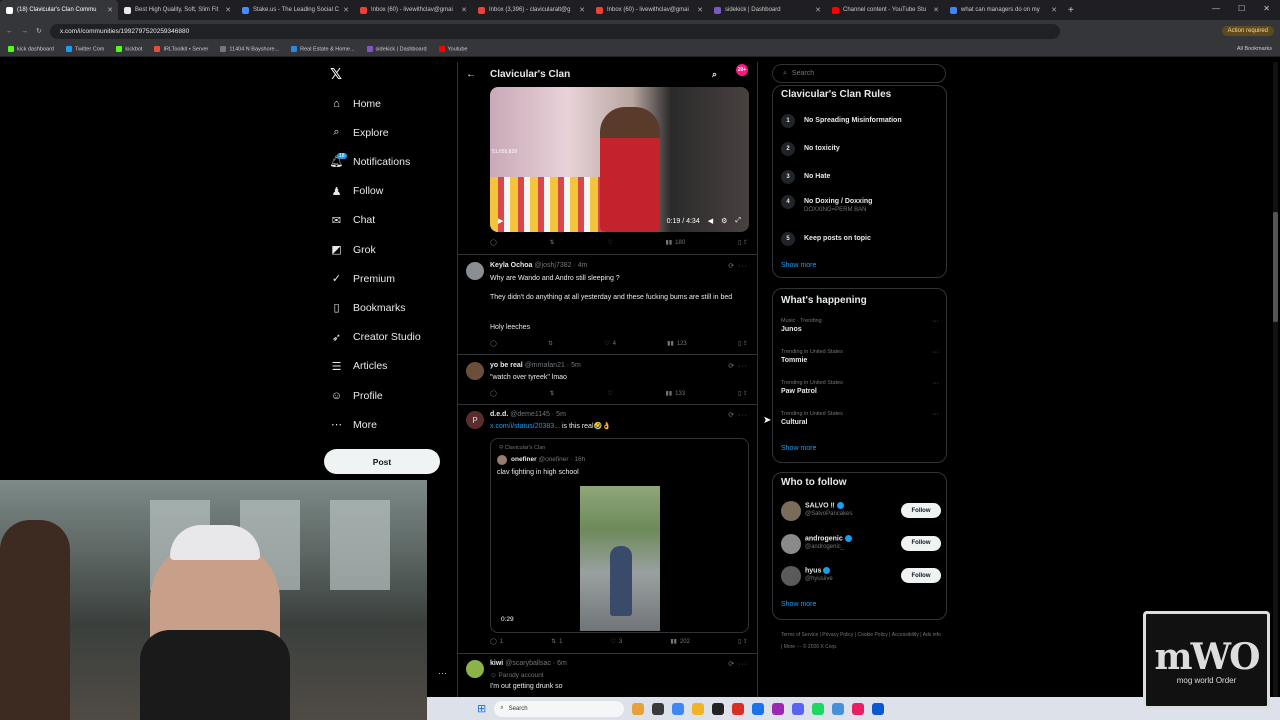  I want to click on url-field: x.com/i/communities/1992797520259346880, so click(554, 31).